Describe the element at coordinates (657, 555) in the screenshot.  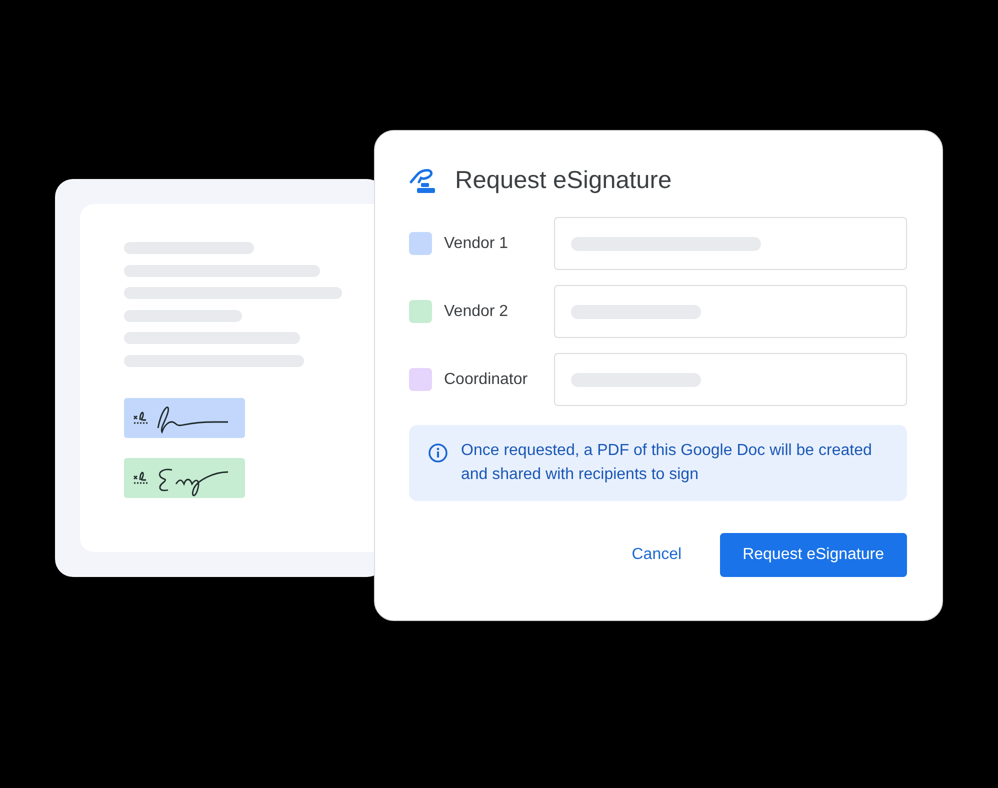
I see `cancel-button: Cancel` at that location.